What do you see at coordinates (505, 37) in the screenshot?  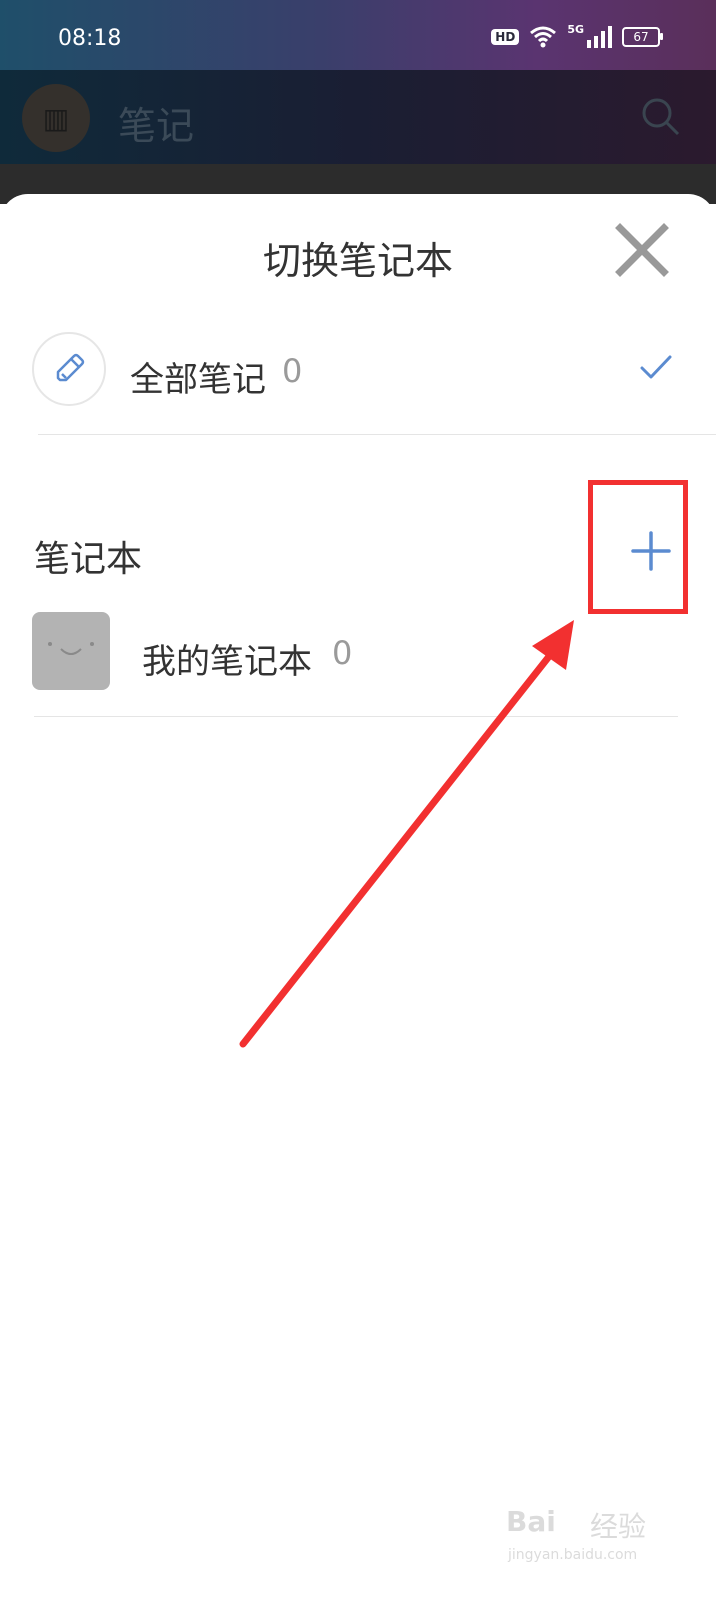 I see `hd-badge: HD` at bounding box center [505, 37].